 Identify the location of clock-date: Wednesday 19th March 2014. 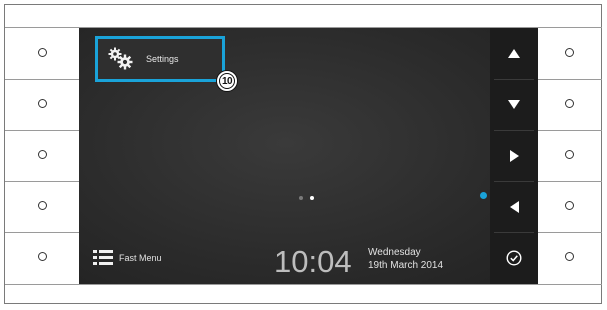
(405, 259).